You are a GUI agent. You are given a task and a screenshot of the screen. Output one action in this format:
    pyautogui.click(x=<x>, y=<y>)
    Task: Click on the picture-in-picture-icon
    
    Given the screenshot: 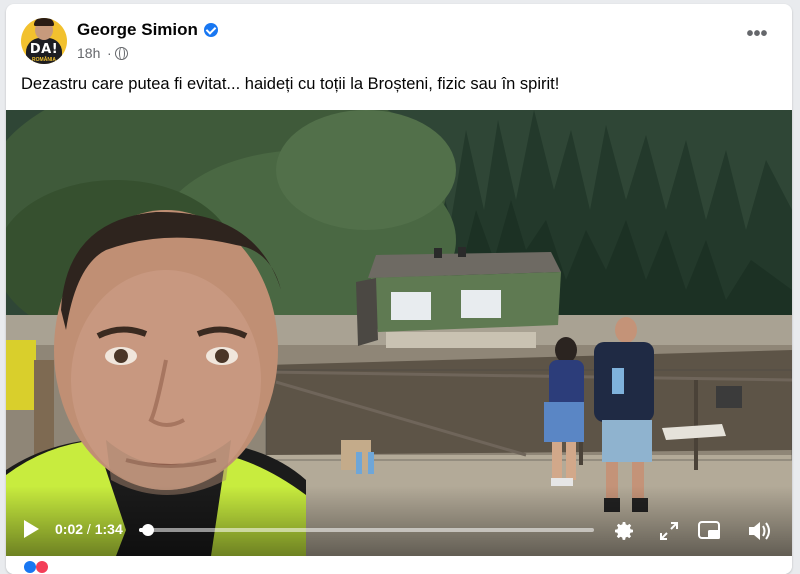 What is the action you would take?
    pyautogui.click(x=710, y=531)
    